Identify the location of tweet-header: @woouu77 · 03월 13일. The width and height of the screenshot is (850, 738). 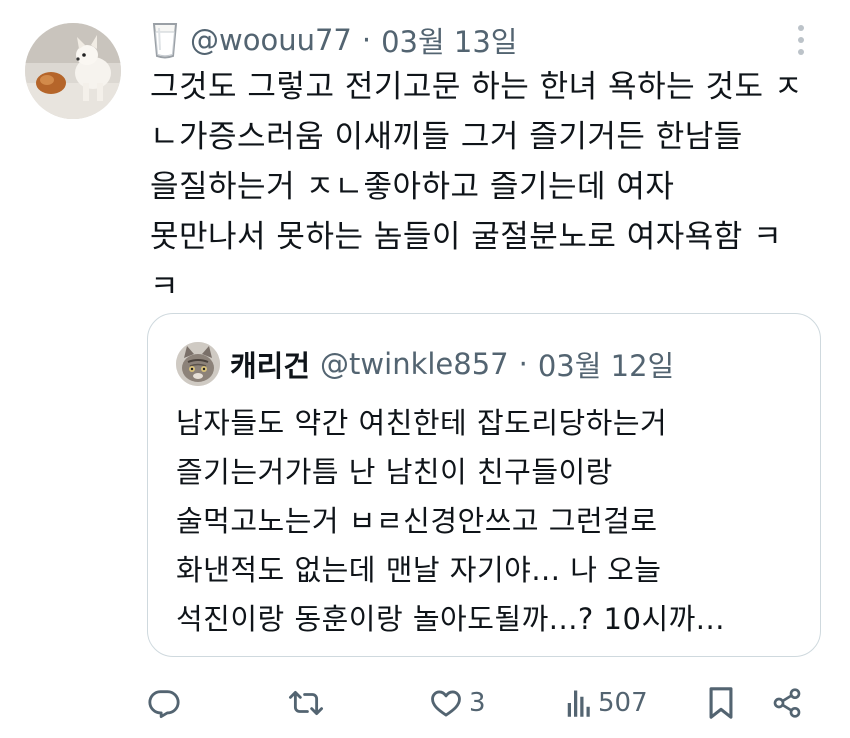
(333, 40).